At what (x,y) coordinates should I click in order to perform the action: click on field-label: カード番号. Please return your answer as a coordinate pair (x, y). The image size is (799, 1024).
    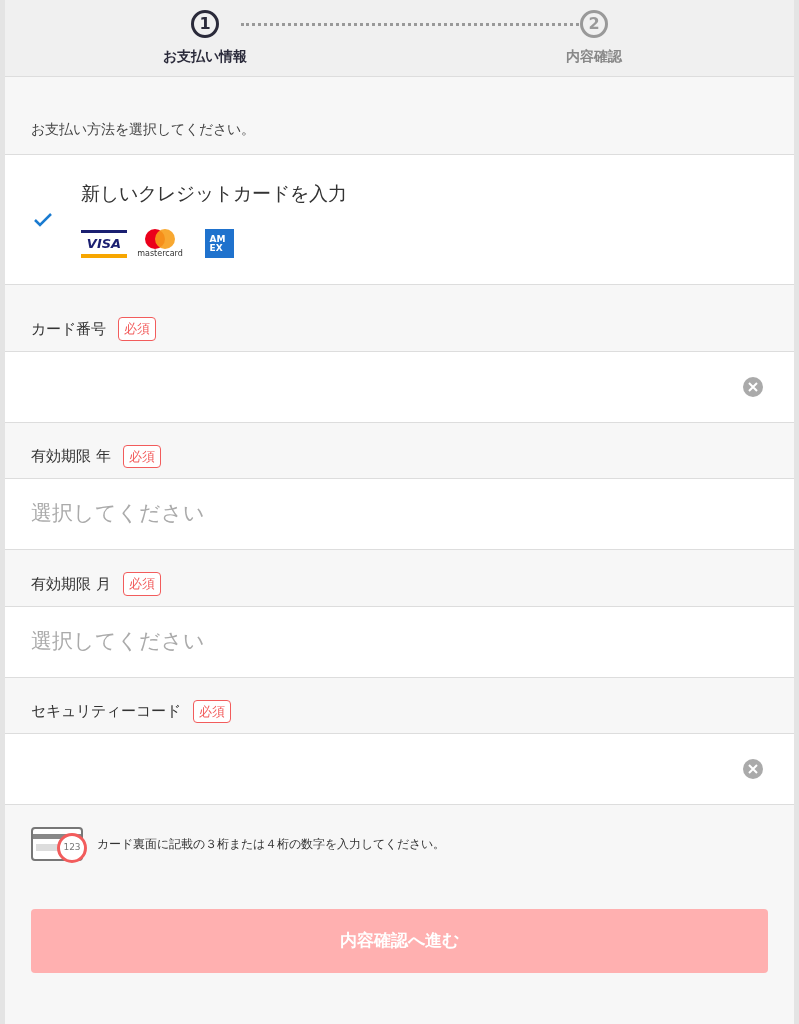
    Looking at the image, I should click on (68, 329).